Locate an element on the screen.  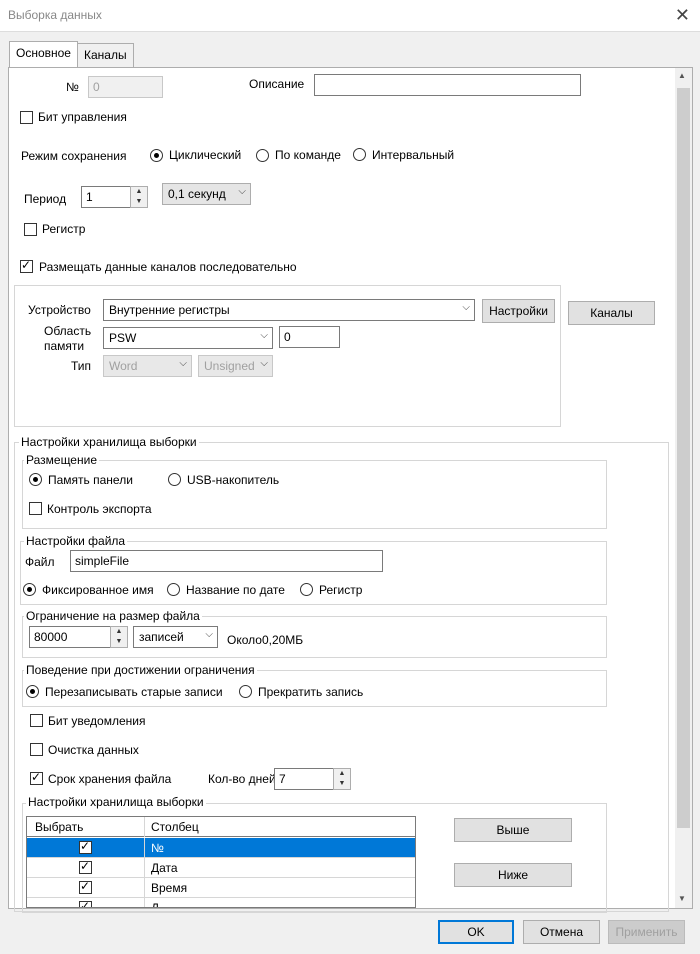
table-row: Дата is located at coordinates (221, 868).